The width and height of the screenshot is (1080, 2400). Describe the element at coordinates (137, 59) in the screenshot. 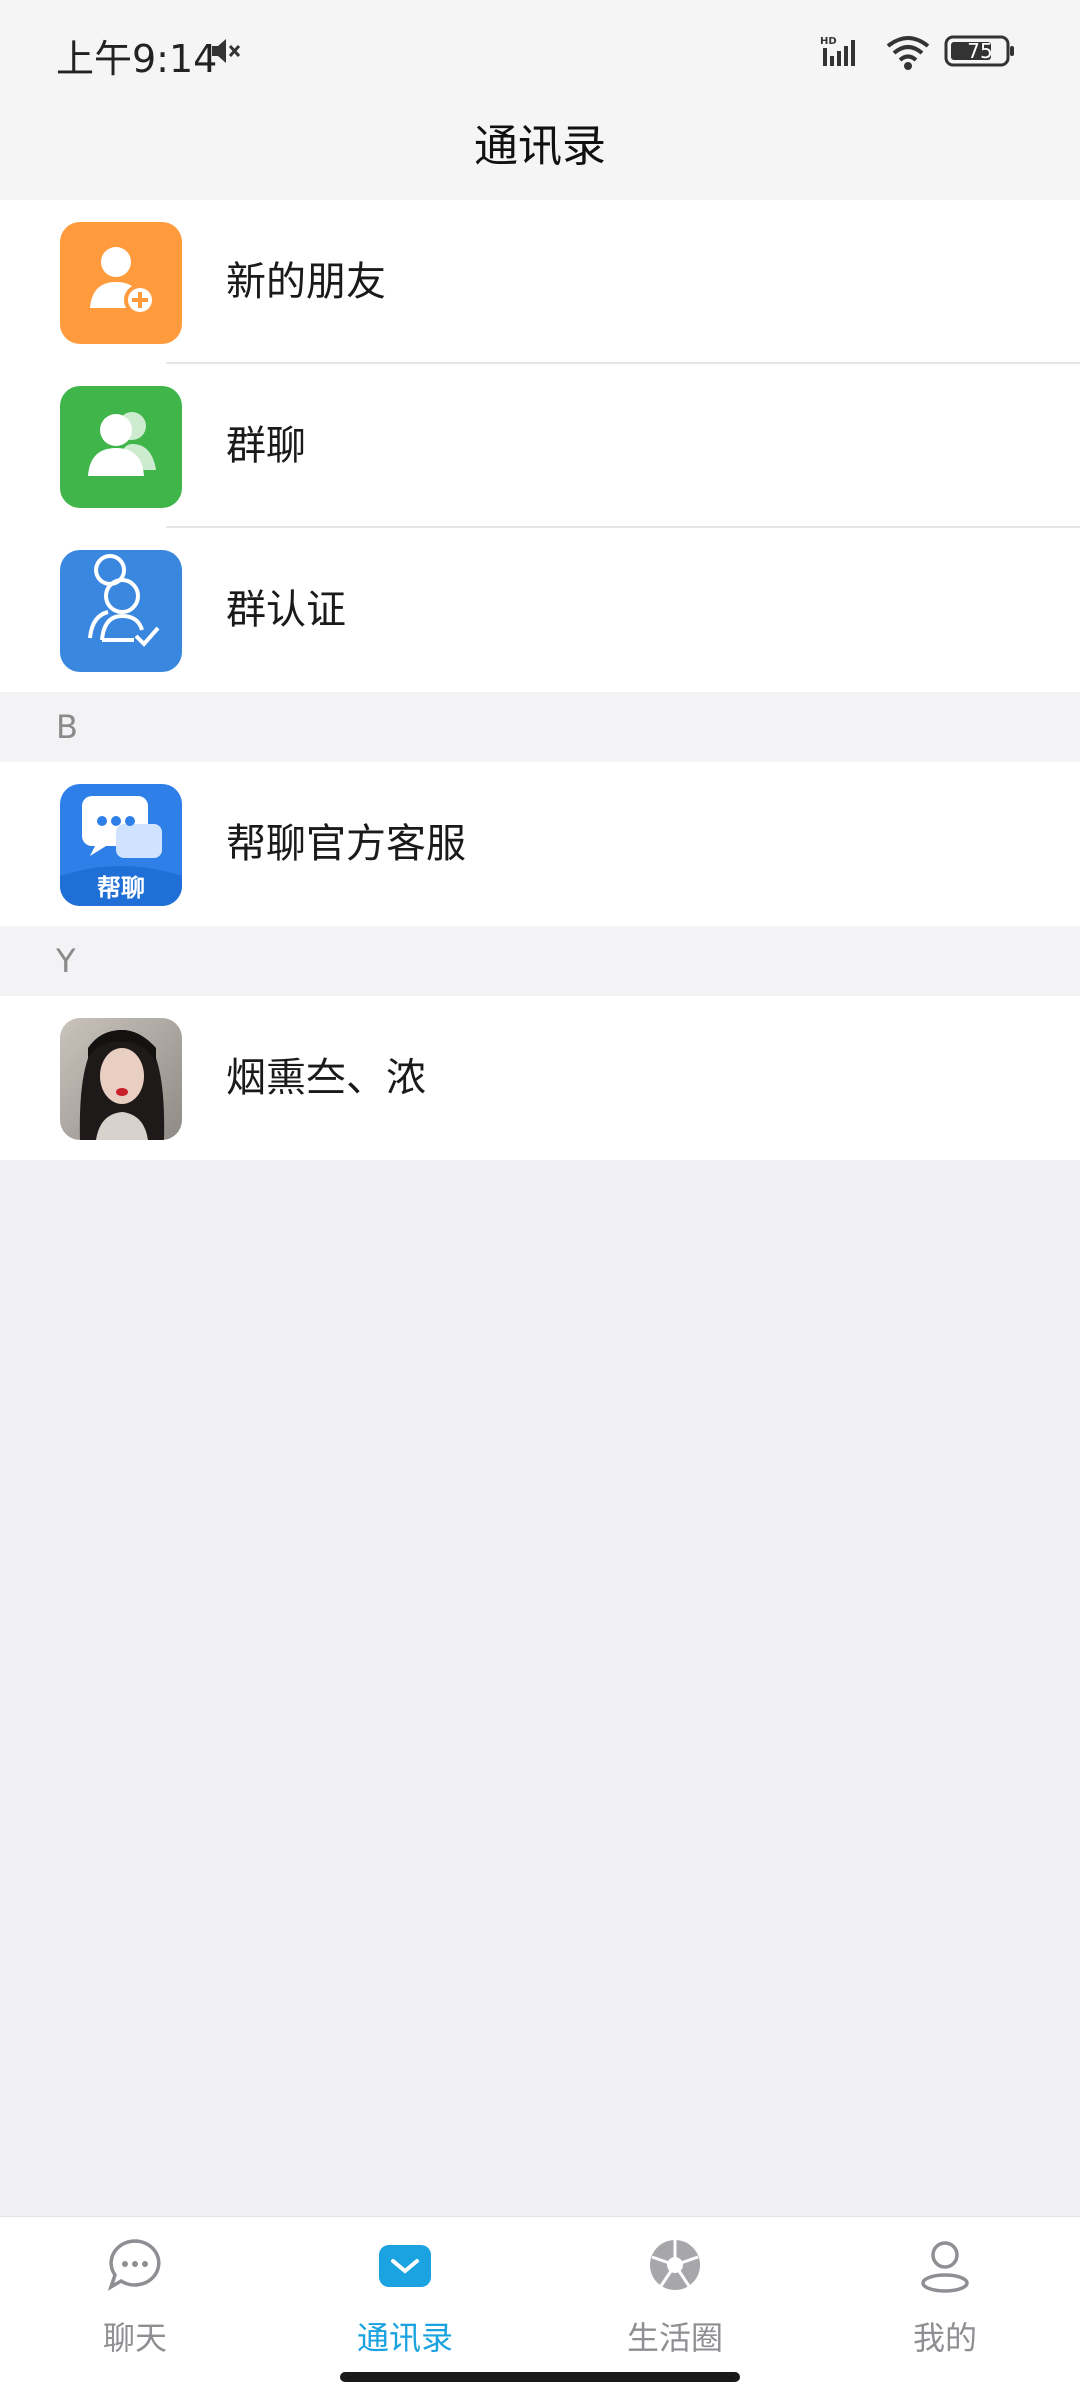

I see `status-time: 上午9:14` at that location.